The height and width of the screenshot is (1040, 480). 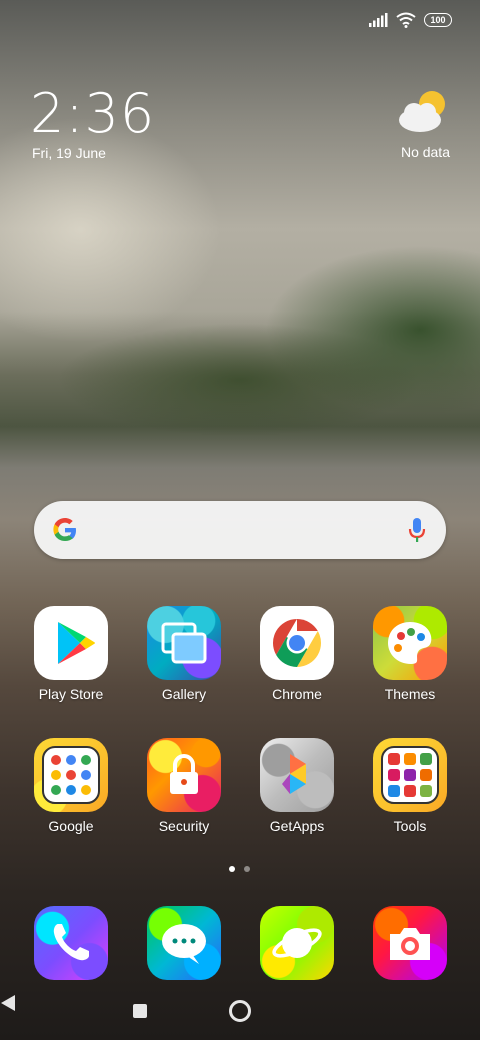 I want to click on home-icon, so click(x=240, y=1011).